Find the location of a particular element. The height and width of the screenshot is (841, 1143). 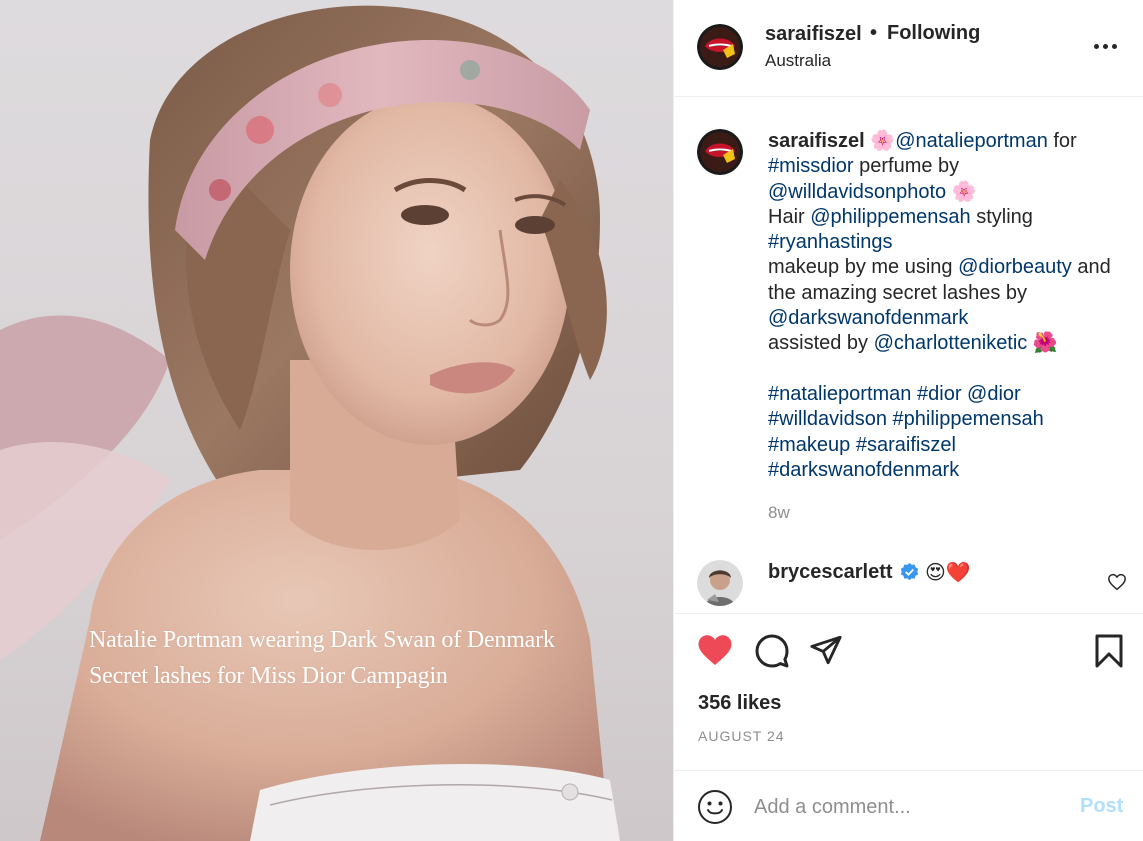

caption-line: #makeup #saraifiszel is located at coordinates (948, 445).